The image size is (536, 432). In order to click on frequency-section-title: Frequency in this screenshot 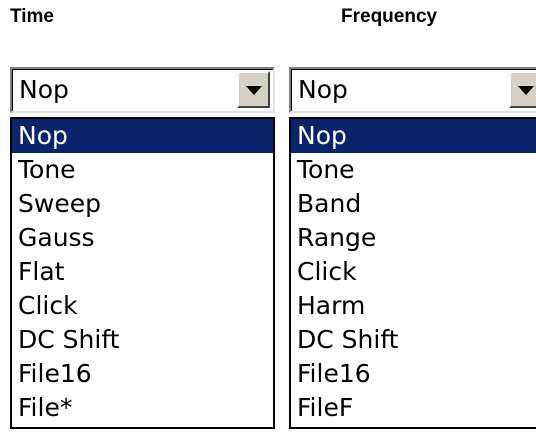, I will do `click(389, 16)`.